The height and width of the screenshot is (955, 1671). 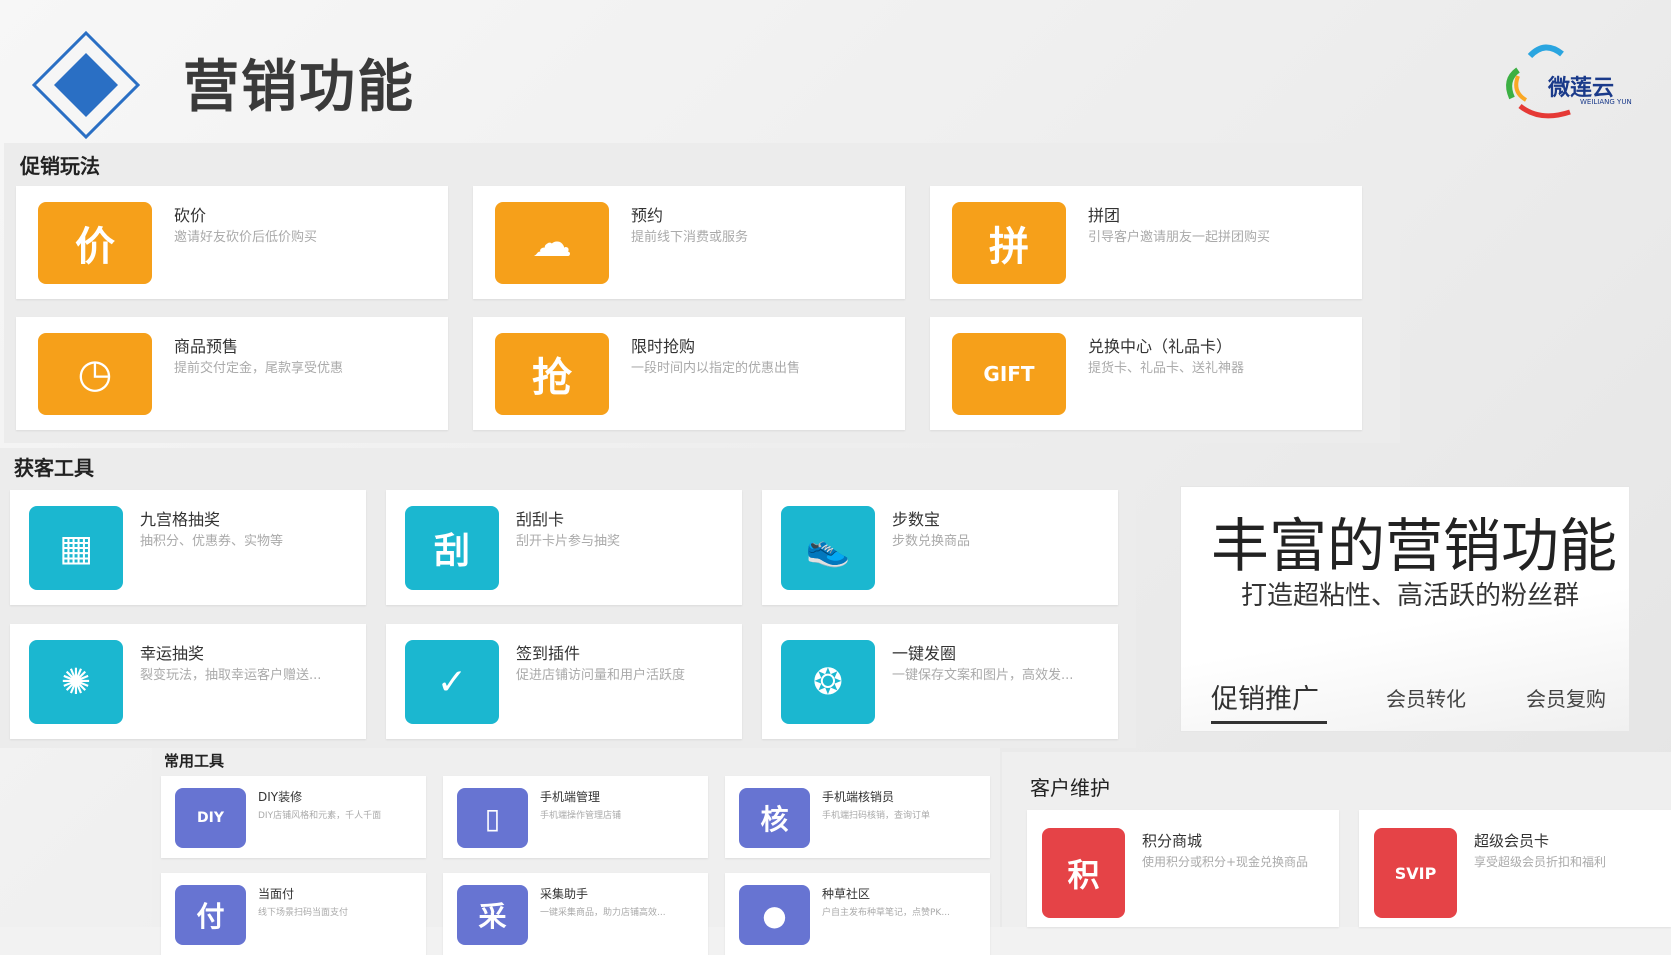 I want to click on icon-glyph: ✓, so click(x=452, y=682).